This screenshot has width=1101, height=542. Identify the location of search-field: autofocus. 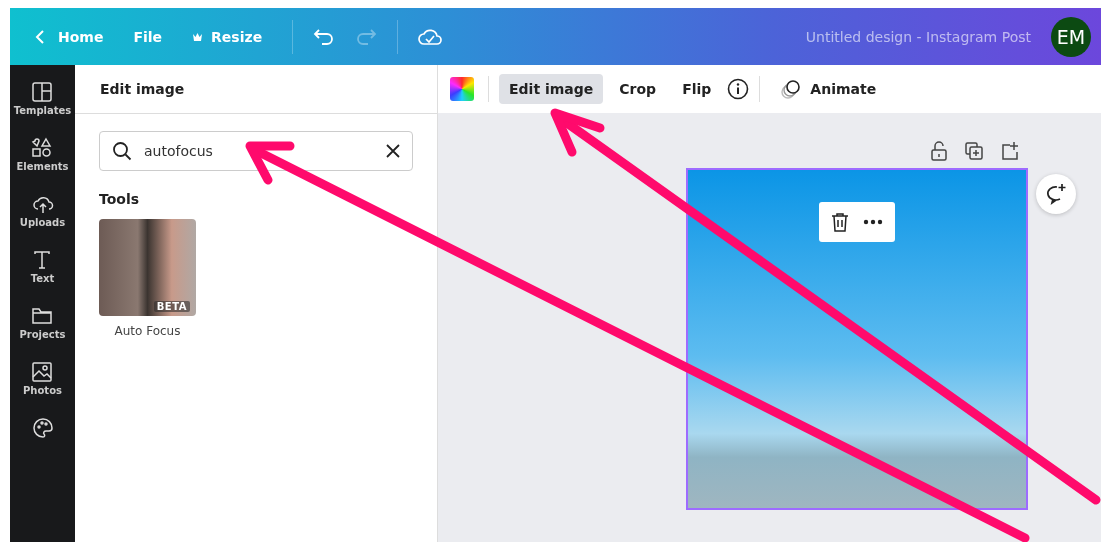
(256, 151).